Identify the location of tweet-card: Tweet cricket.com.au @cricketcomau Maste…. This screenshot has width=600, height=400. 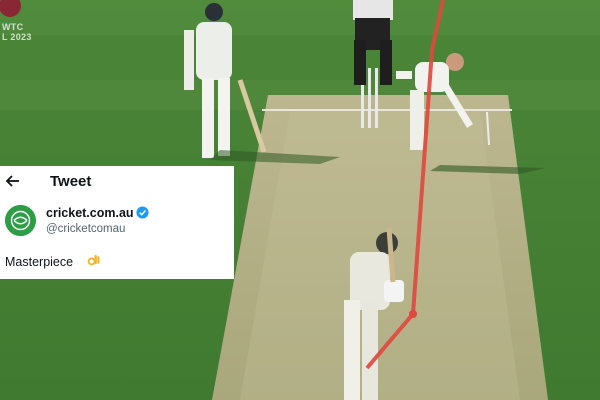
(117, 222).